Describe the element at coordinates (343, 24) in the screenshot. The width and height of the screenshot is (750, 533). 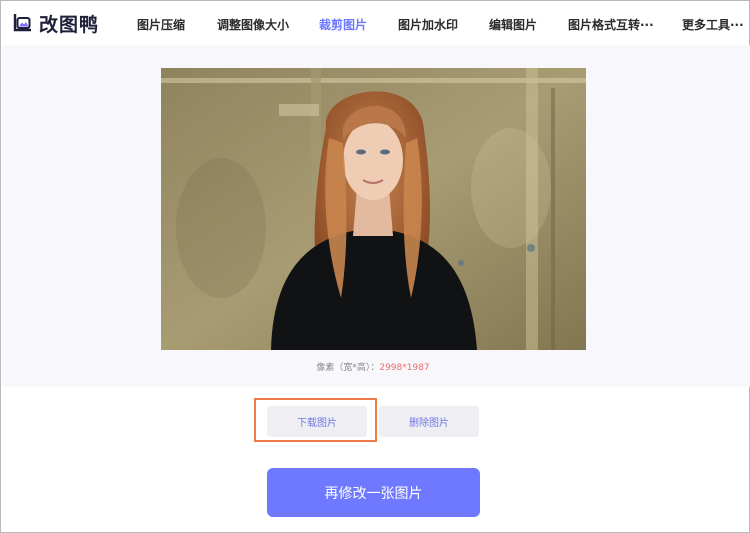
I see `nav-item-crop: 裁剪图片` at that location.